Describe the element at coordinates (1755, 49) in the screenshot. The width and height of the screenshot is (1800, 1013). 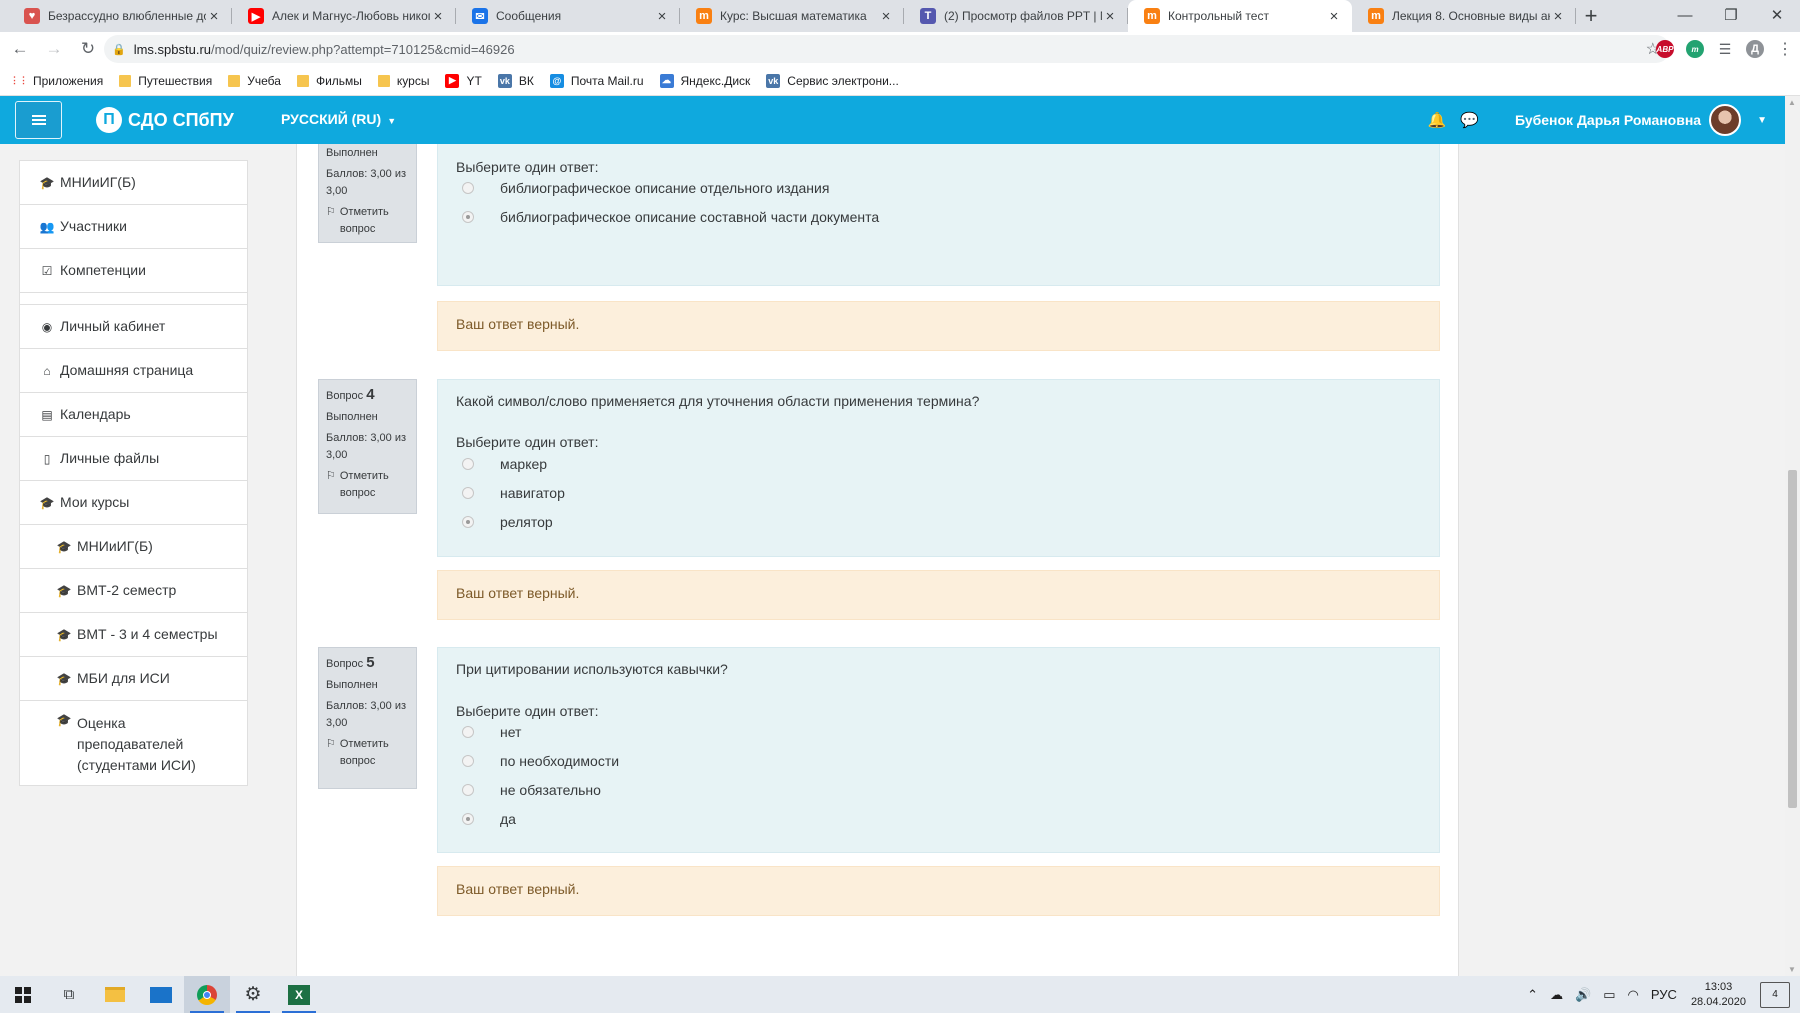
I see `profile-icon: Д` at that location.